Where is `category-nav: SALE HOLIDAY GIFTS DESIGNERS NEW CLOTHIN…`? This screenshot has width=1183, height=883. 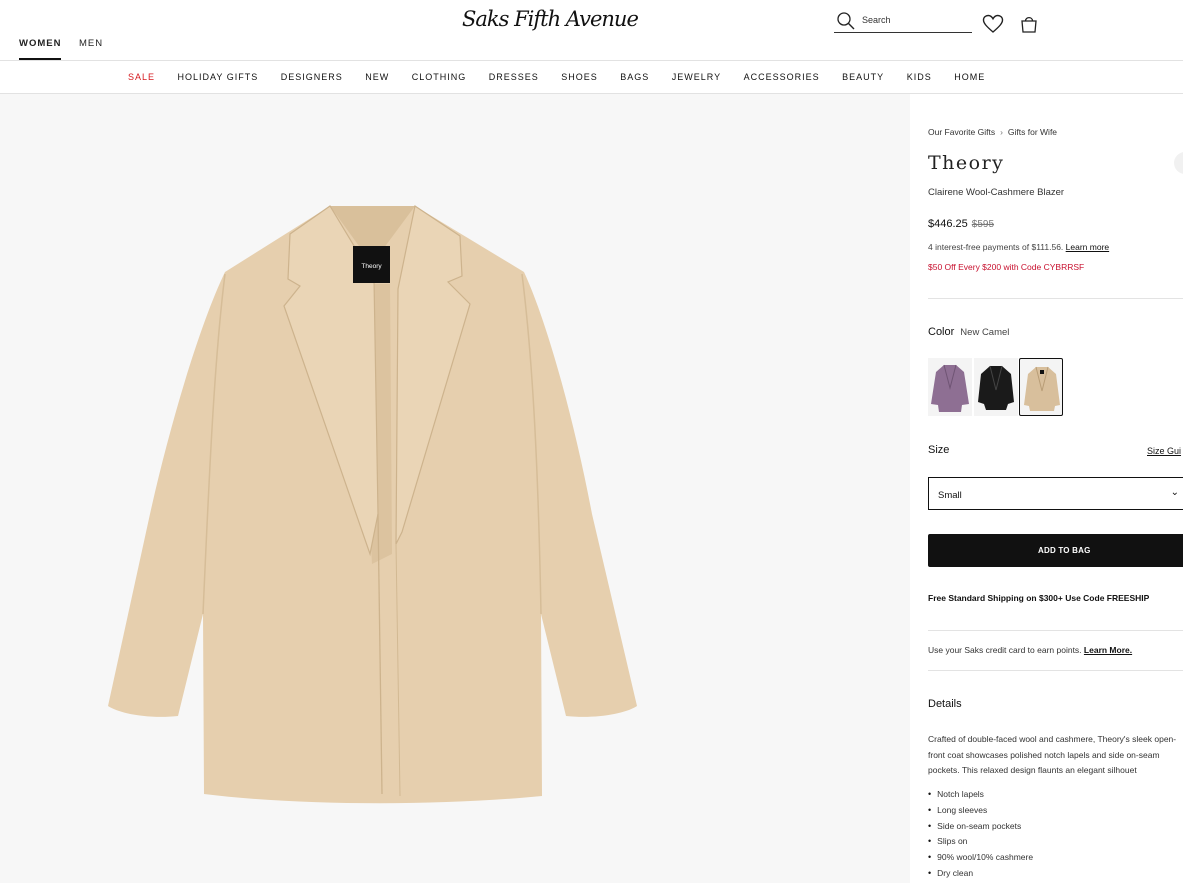
category-nav: SALE HOLIDAY GIFTS DESIGNERS NEW CLOTHIN… is located at coordinates (591, 77).